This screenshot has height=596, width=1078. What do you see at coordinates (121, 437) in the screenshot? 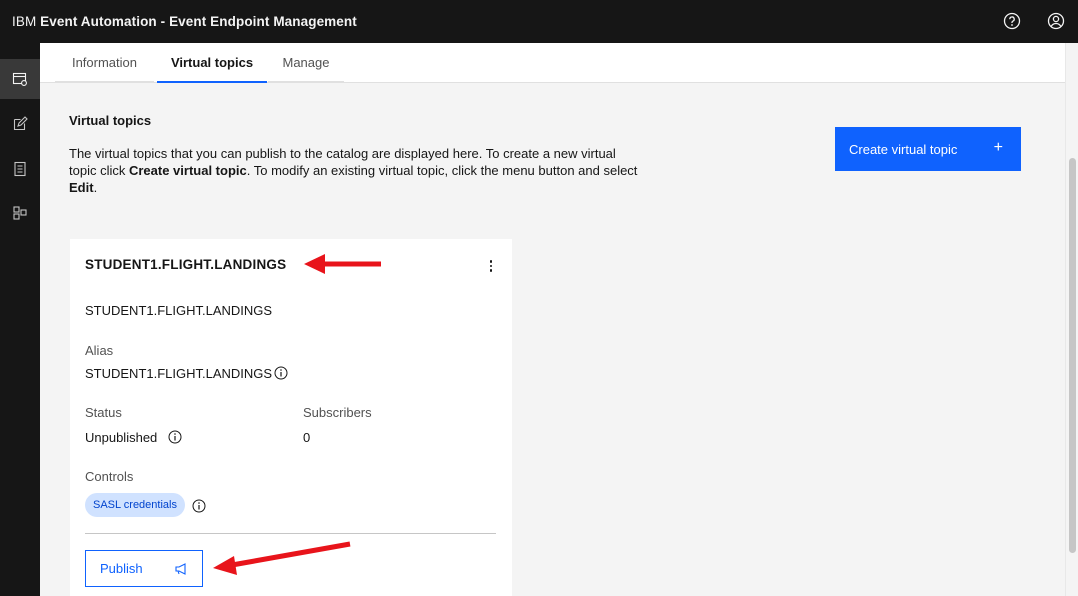
I see `status-value: Unpublished` at bounding box center [121, 437].